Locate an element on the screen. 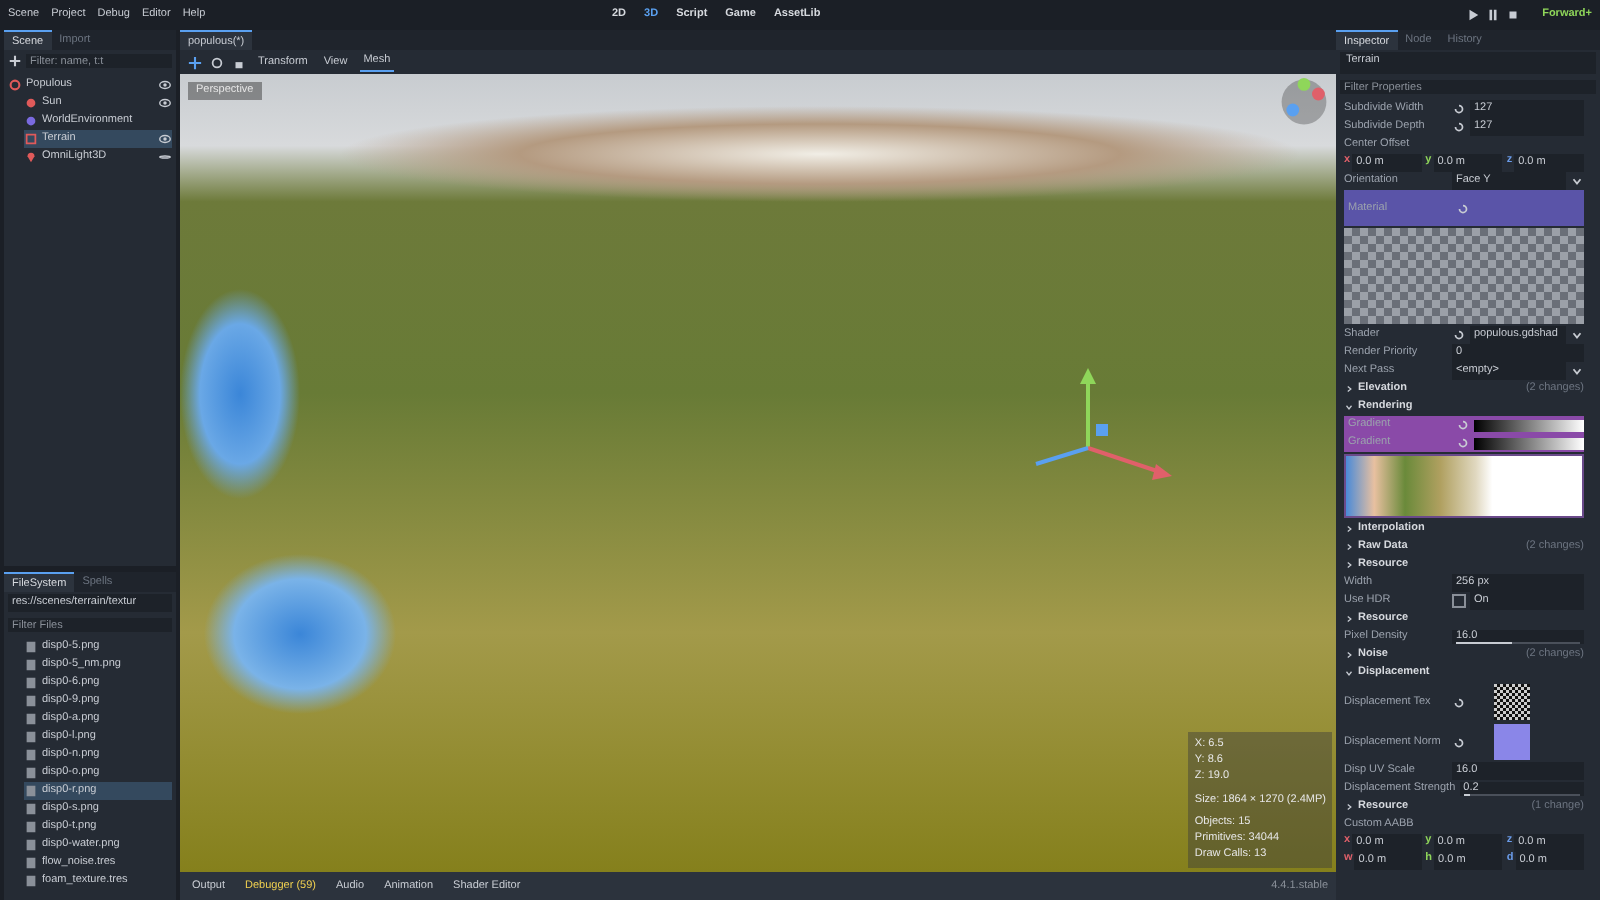 This screenshot has width=1600, height=900. plus-icon is located at coordinates (15, 61).